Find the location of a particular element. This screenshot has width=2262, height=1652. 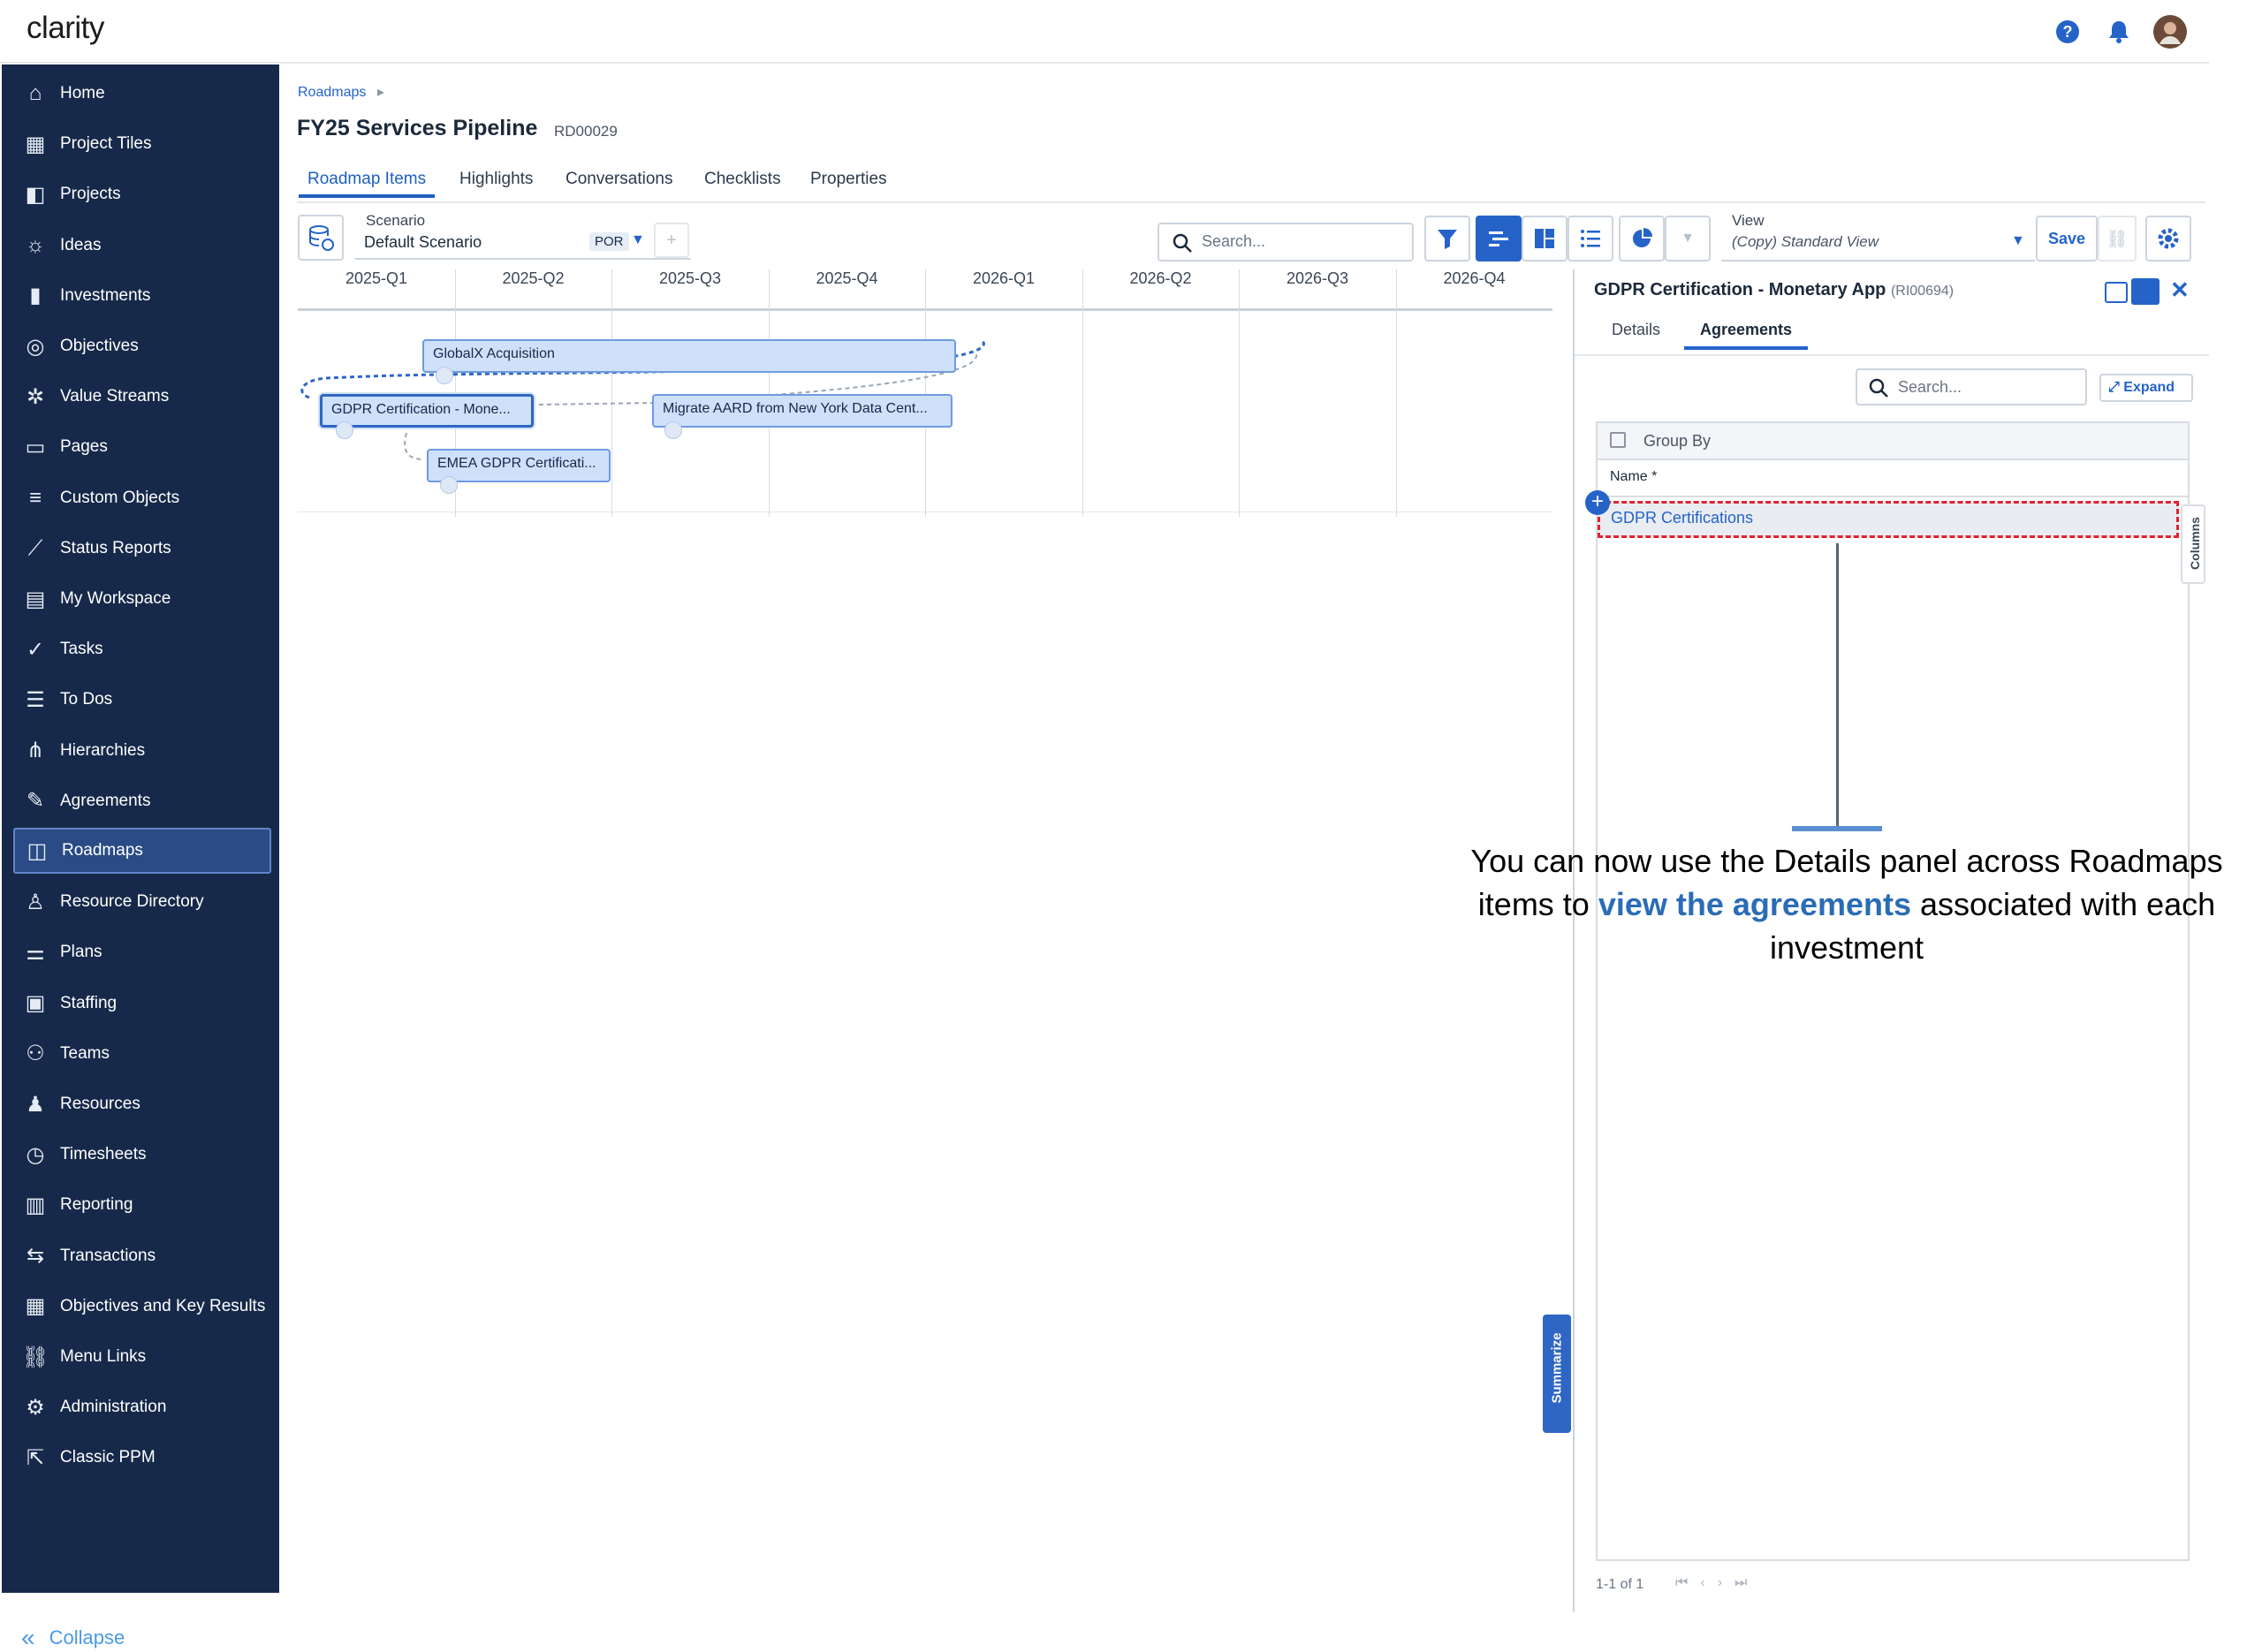

list-view-button is located at coordinates (1590, 238).